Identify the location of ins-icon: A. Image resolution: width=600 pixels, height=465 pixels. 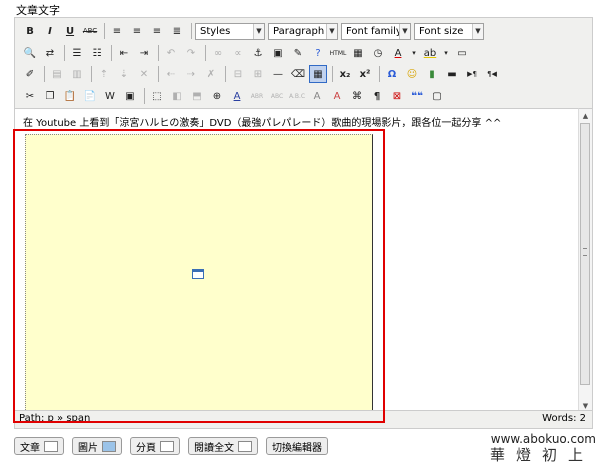
(317, 96).